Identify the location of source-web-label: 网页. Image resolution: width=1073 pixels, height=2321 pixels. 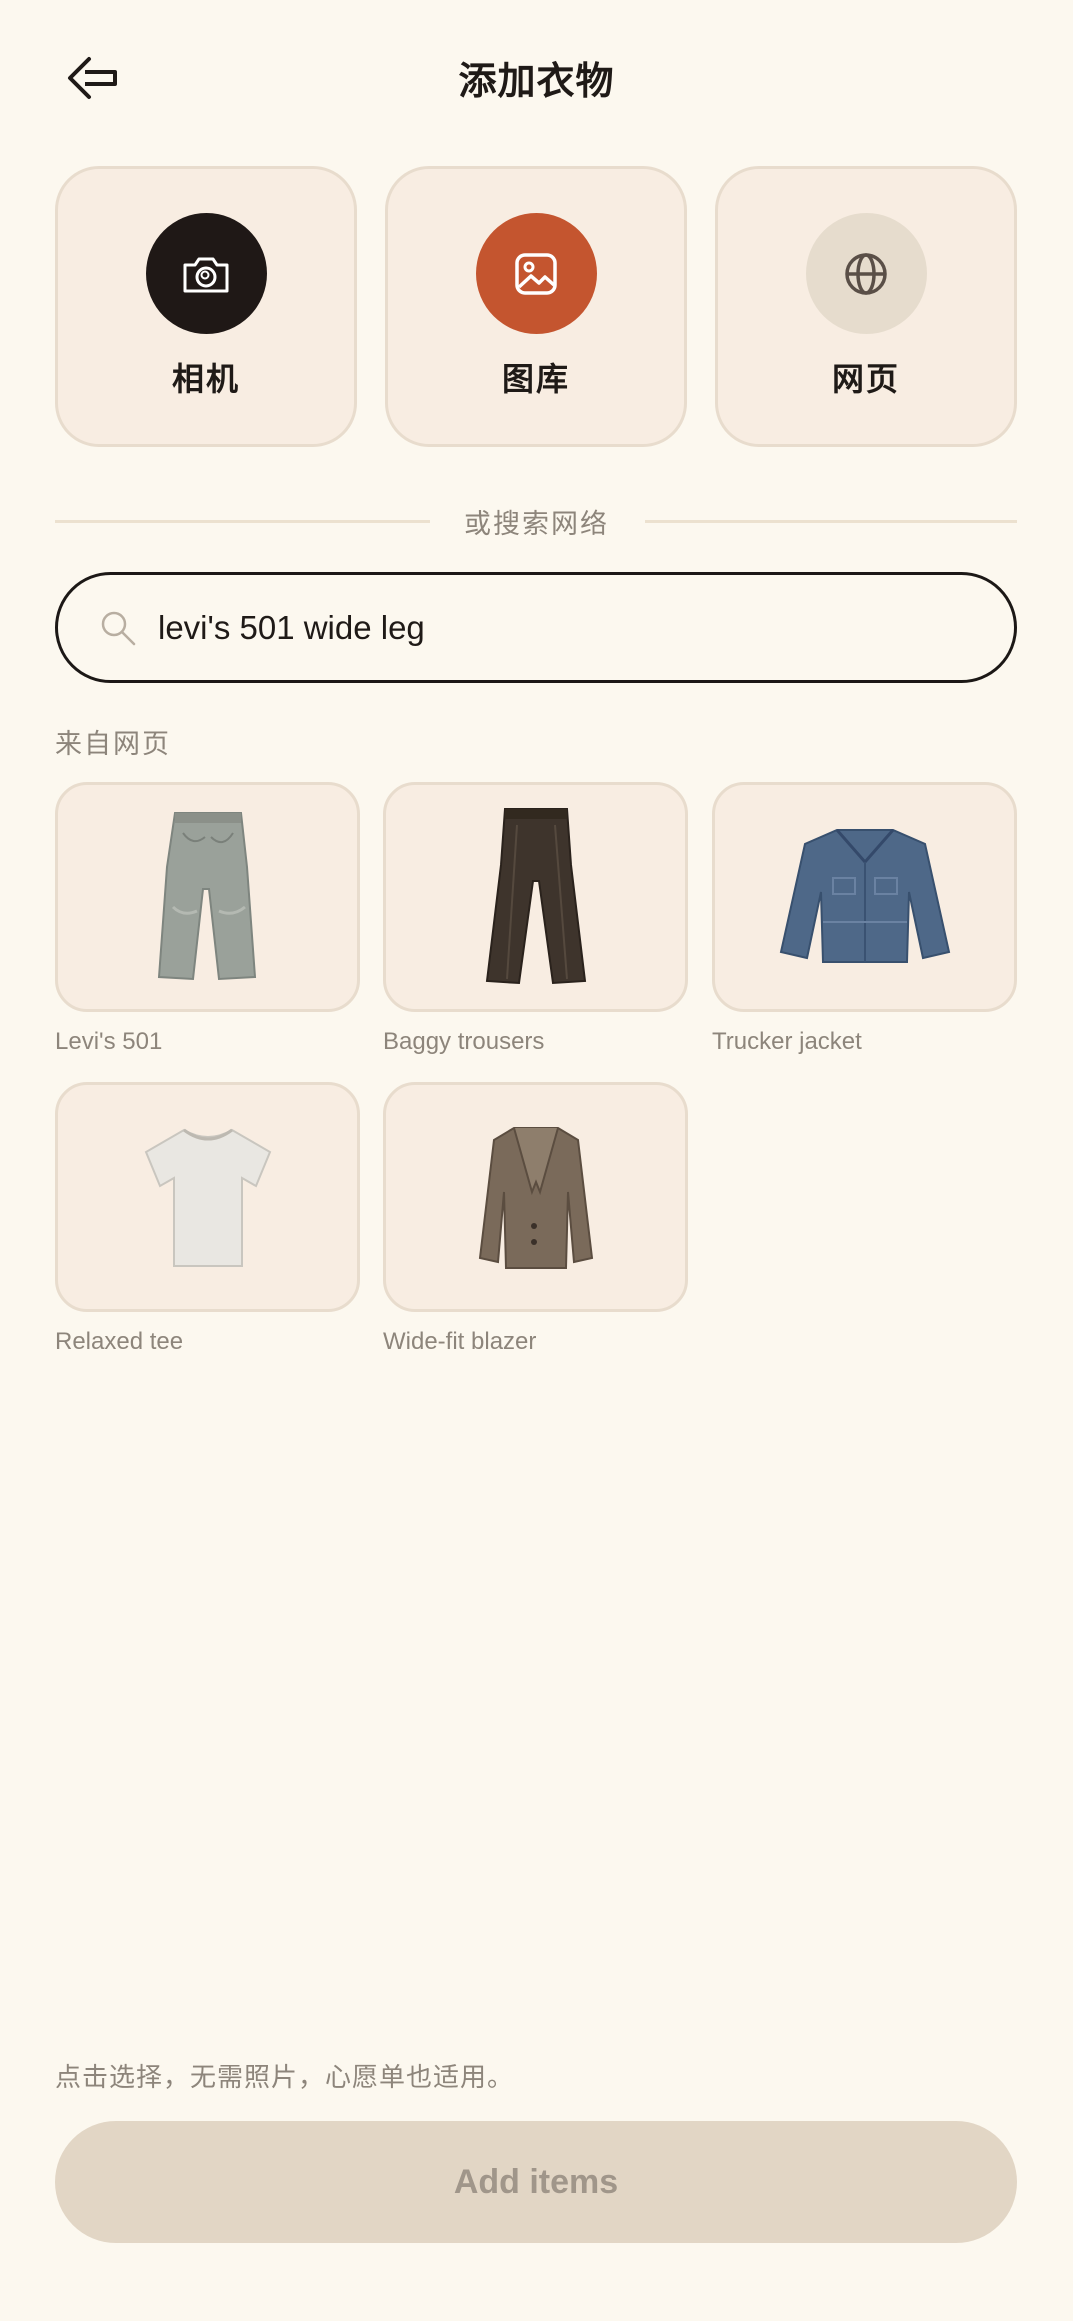
(865, 379).